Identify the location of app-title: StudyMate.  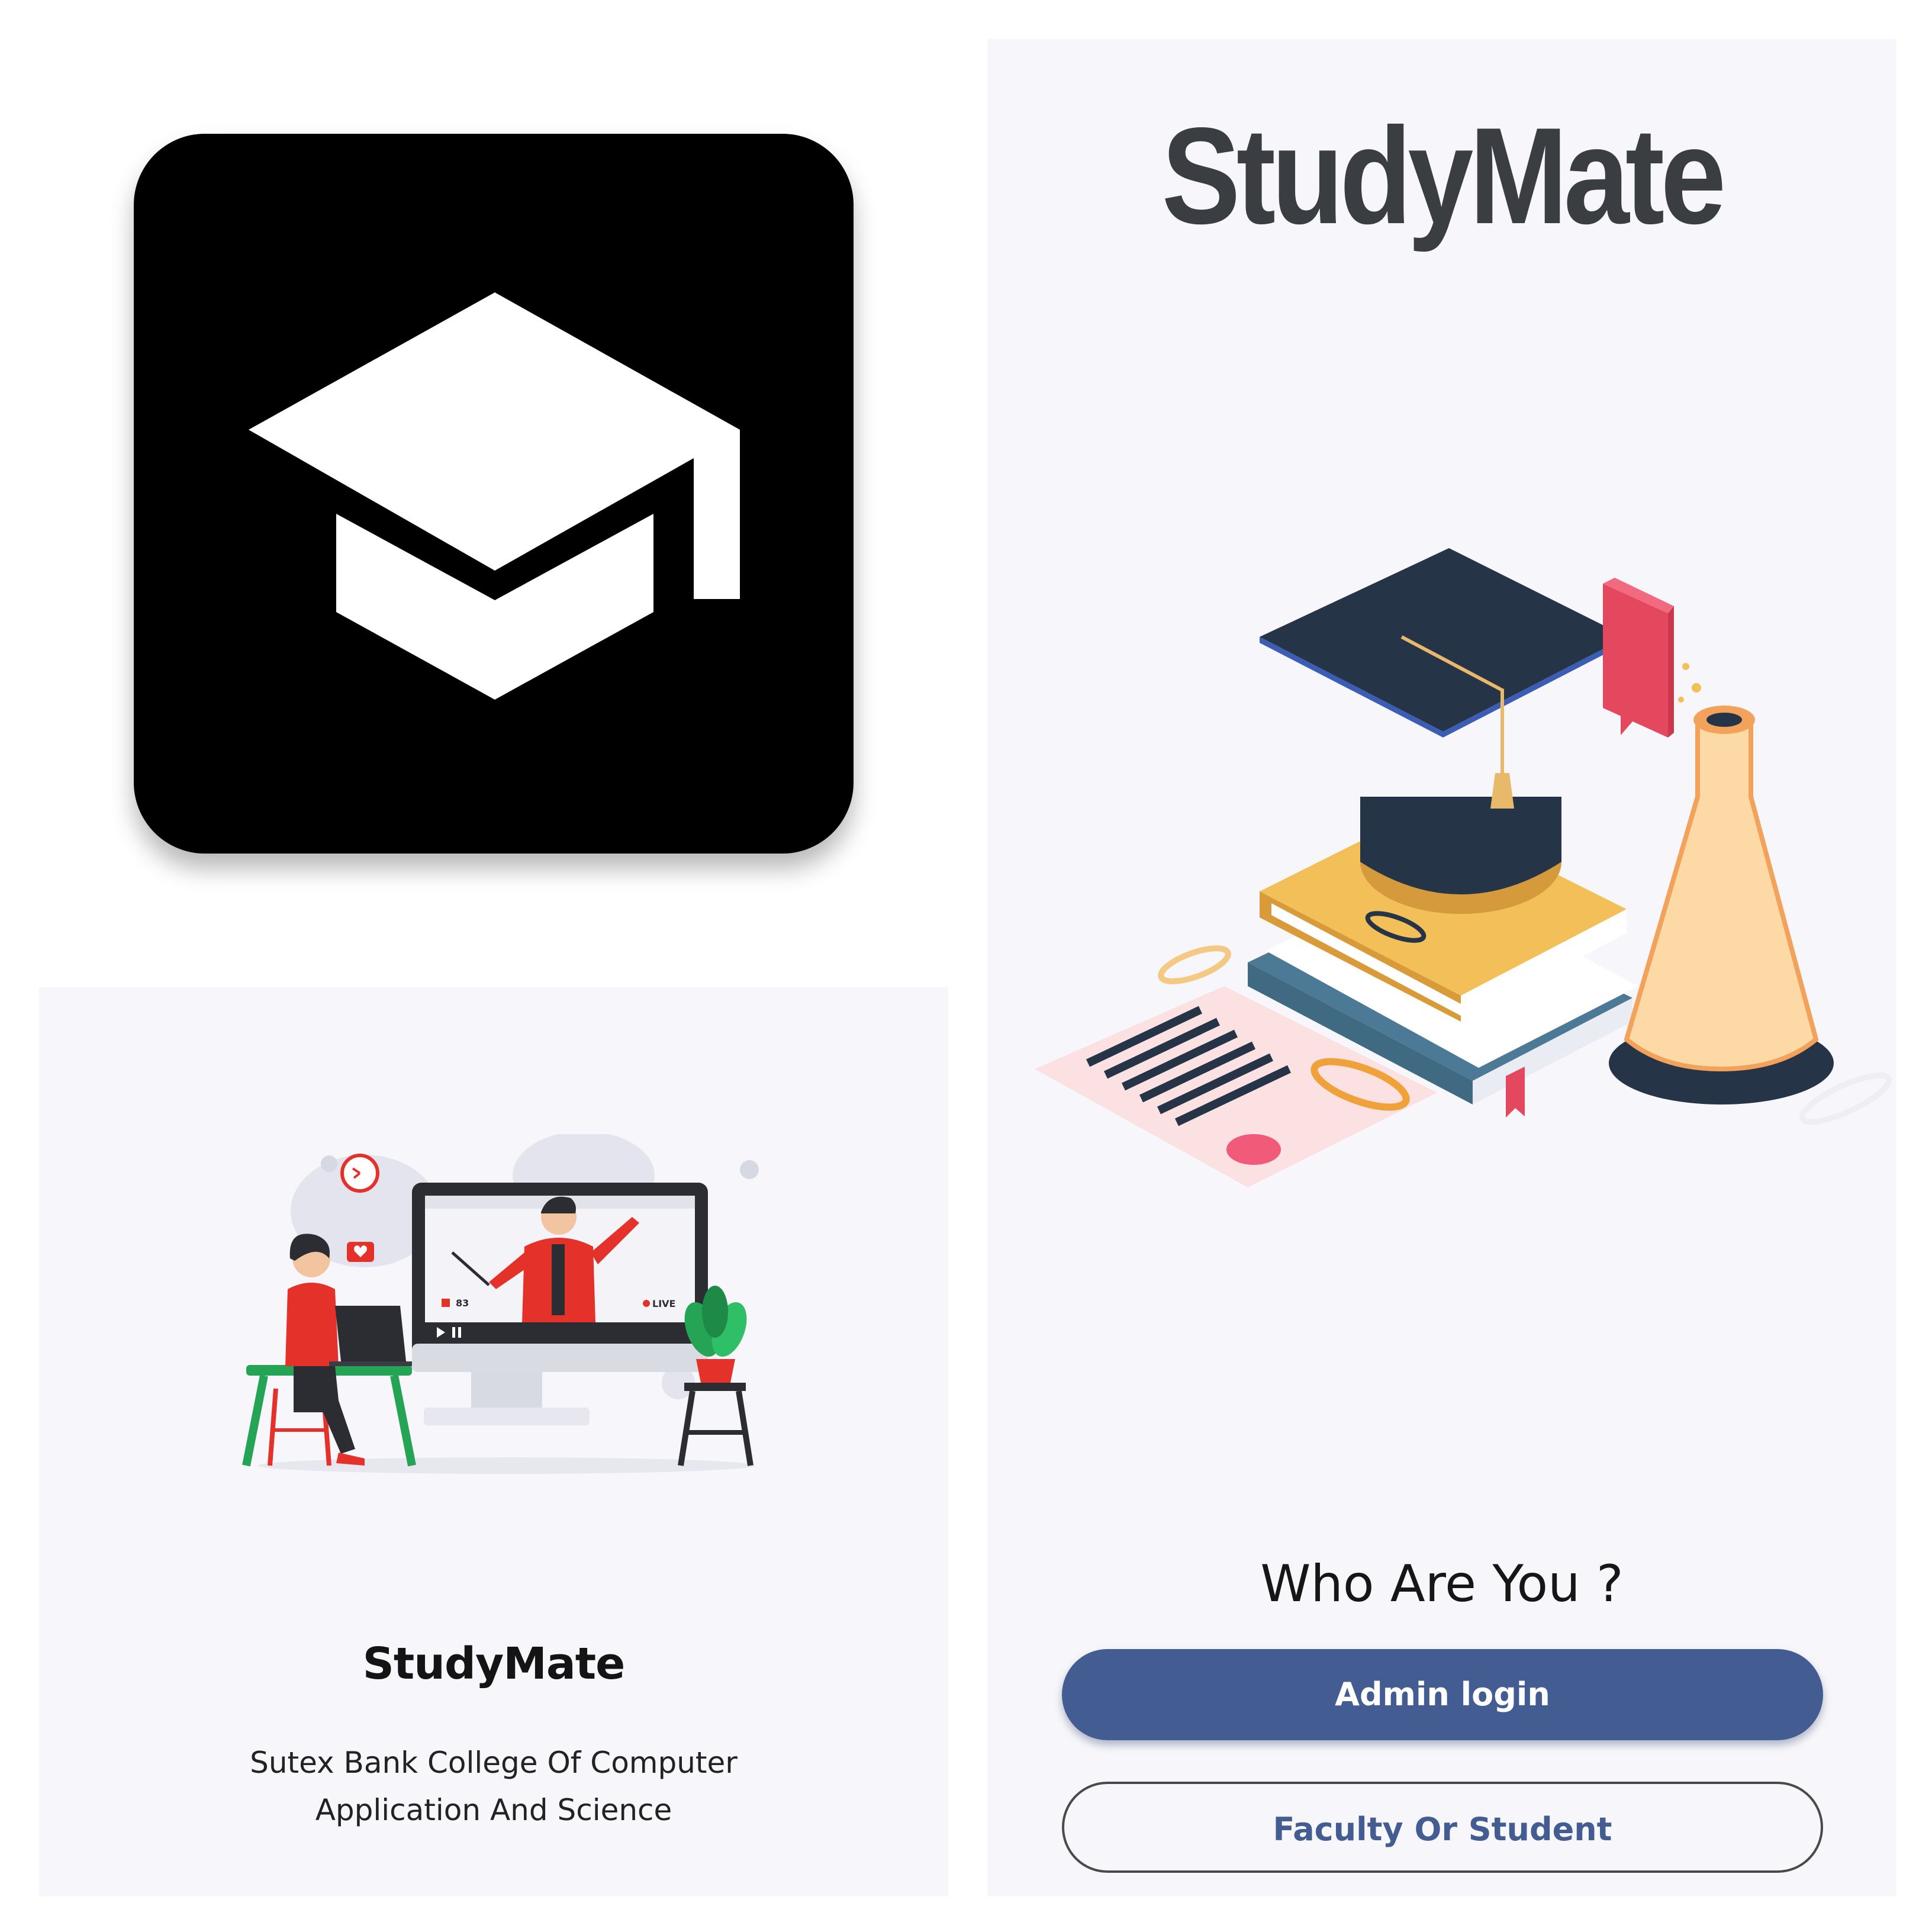
(1444, 176).